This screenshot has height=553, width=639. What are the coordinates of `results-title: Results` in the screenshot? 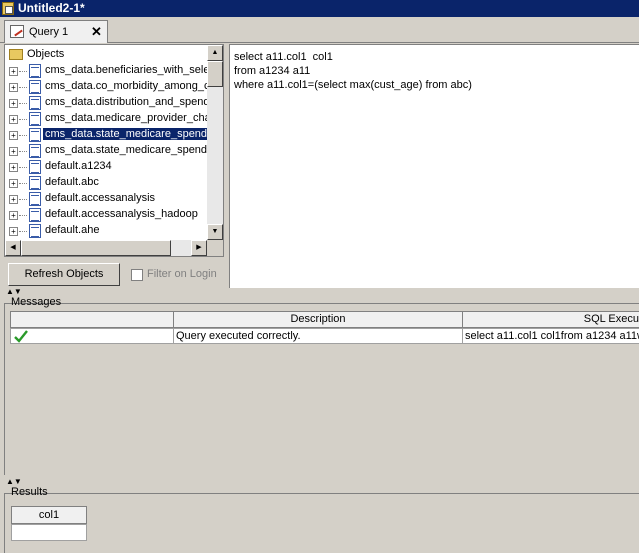 It's located at (29, 492).